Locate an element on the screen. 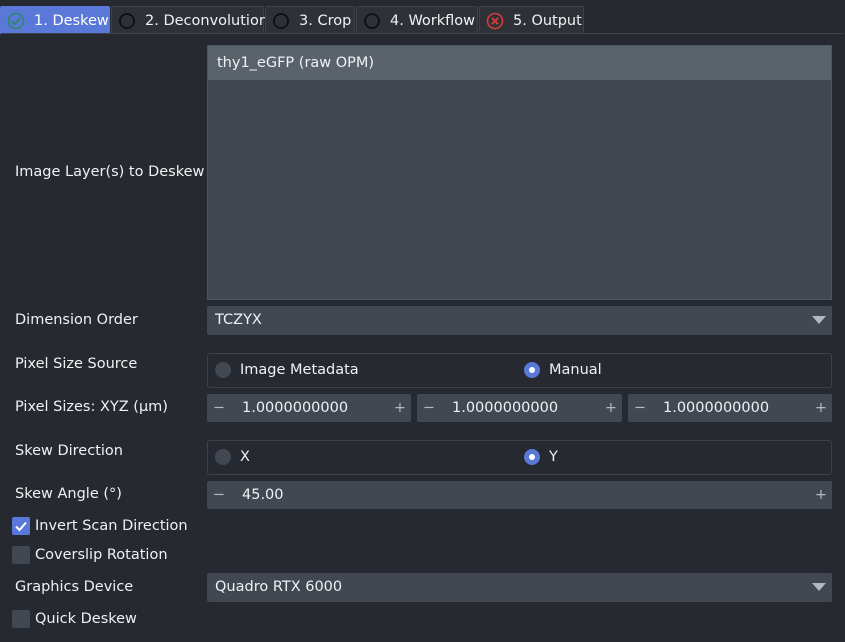  tab-label: 2. Deconvolution is located at coordinates (207, 20).